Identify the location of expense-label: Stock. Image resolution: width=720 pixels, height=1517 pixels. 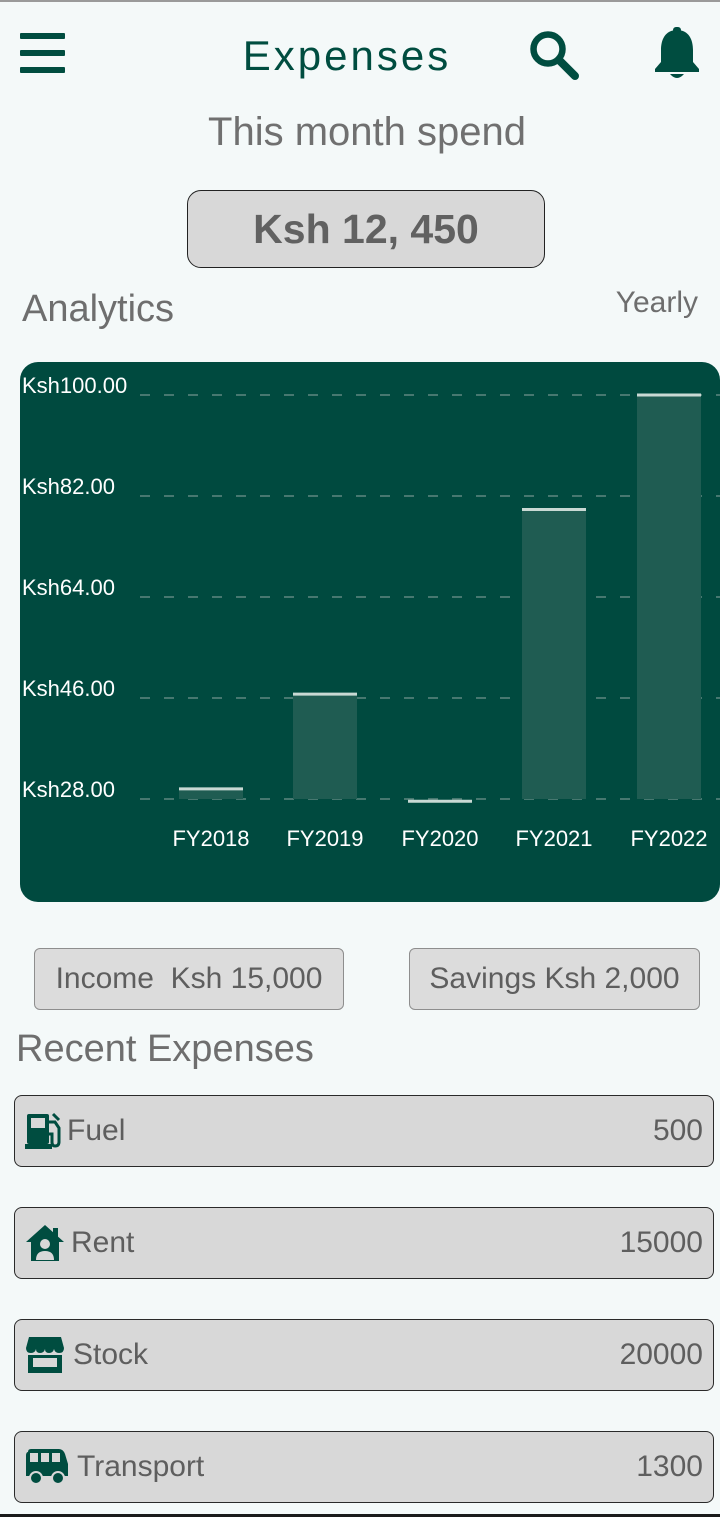
(111, 1354).